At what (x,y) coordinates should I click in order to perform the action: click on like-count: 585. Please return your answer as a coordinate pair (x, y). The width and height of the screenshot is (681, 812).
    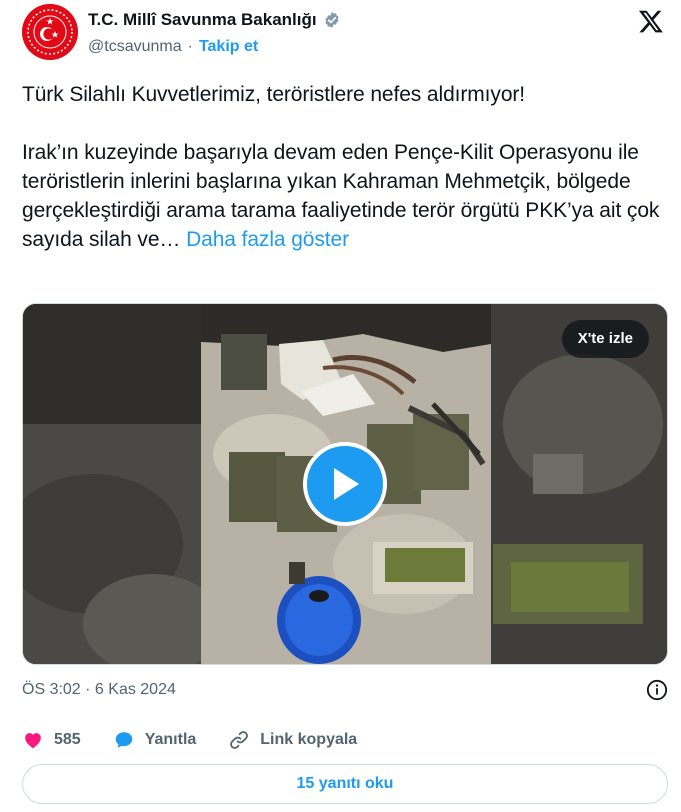
    Looking at the image, I should click on (67, 739).